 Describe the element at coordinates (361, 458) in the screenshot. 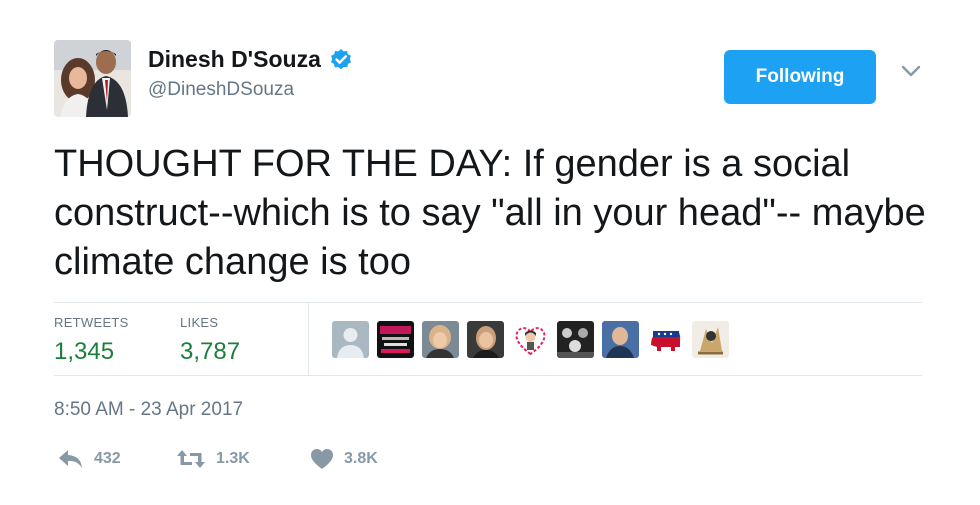

I see `like-count: 3.8K` at that location.